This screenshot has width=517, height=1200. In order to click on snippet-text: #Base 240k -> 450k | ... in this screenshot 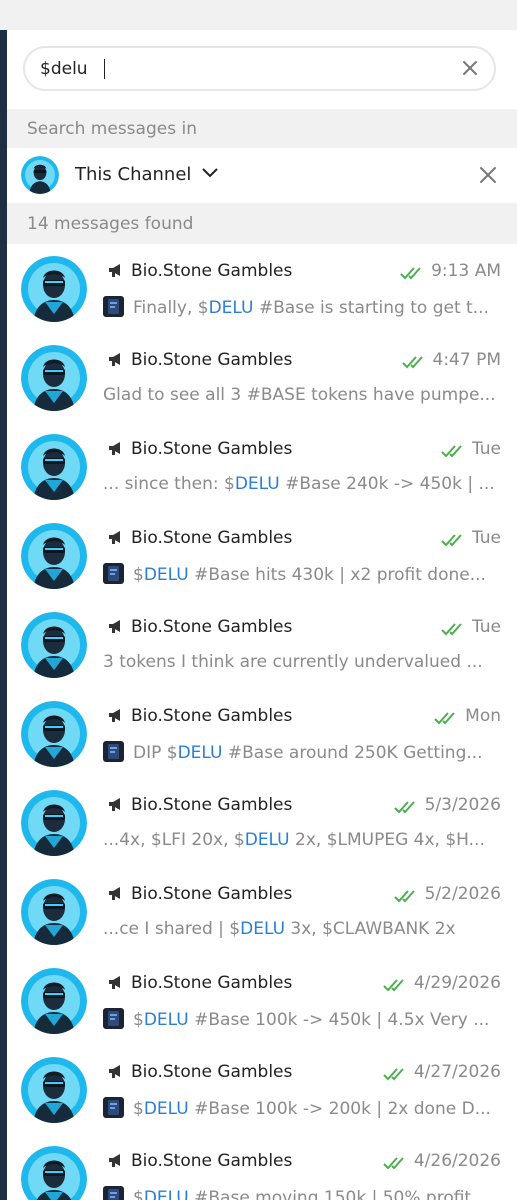, I will do `click(387, 484)`.